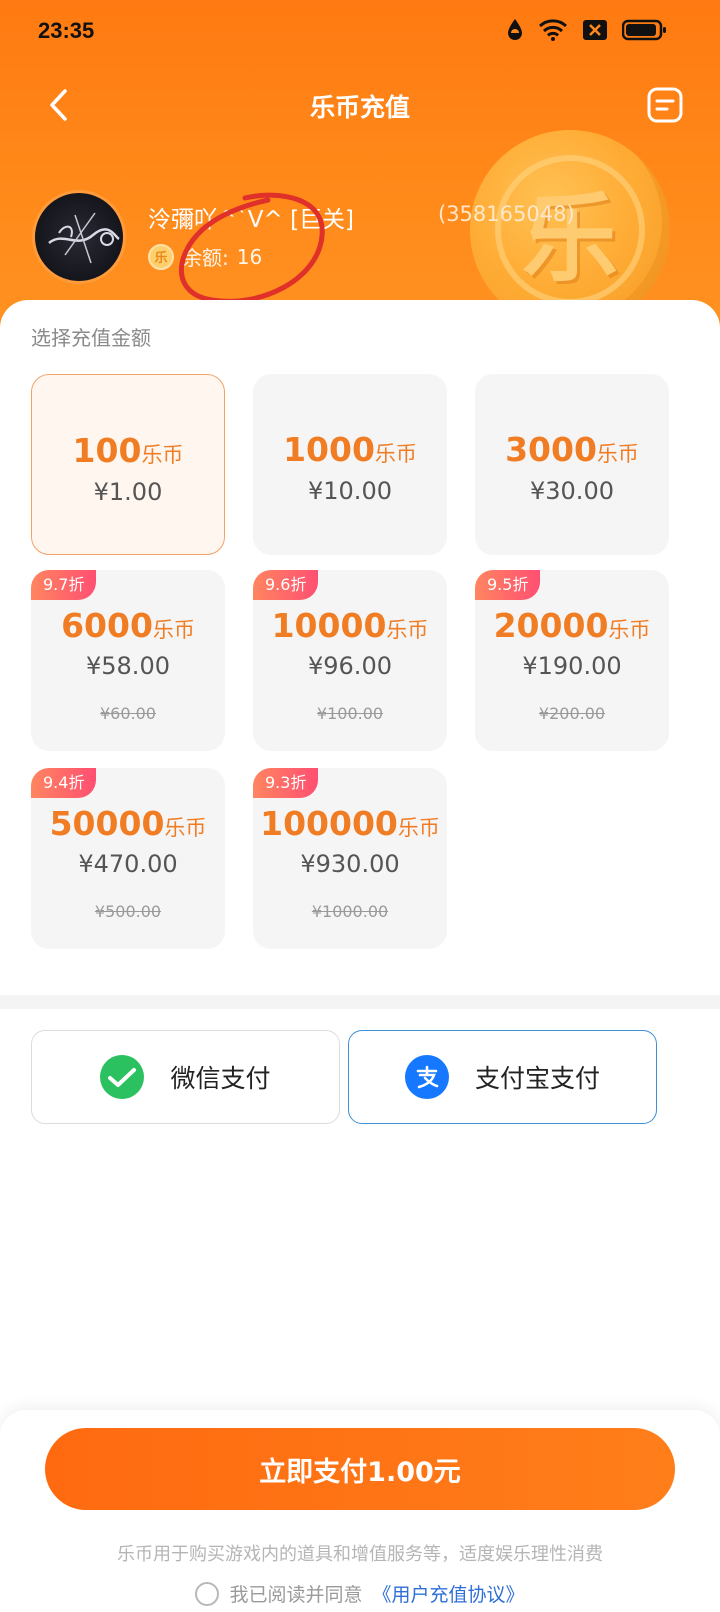  I want to click on coin-amount: 50000乐币, so click(128, 823).